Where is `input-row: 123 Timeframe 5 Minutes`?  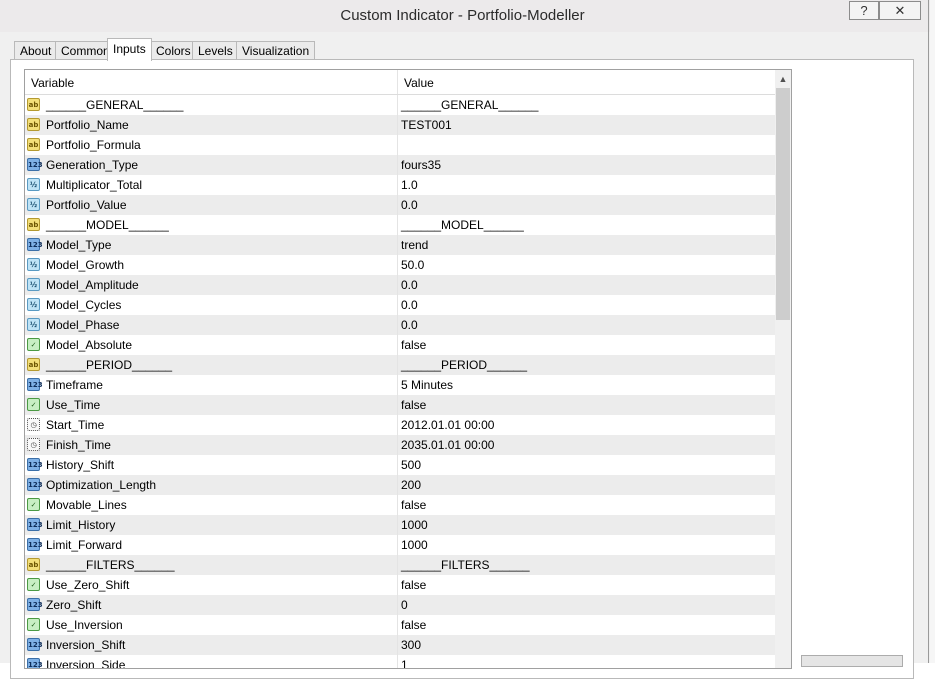
input-row: 123 Timeframe 5 Minutes is located at coordinates (400, 385).